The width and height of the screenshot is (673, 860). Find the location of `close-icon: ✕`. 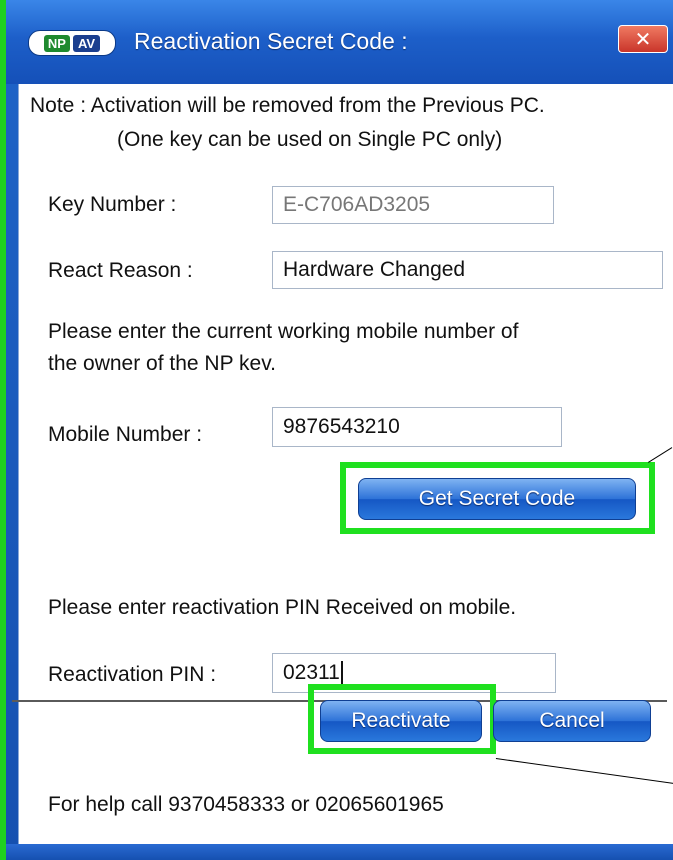

close-icon: ✕ is located at coordinates (643, 39).